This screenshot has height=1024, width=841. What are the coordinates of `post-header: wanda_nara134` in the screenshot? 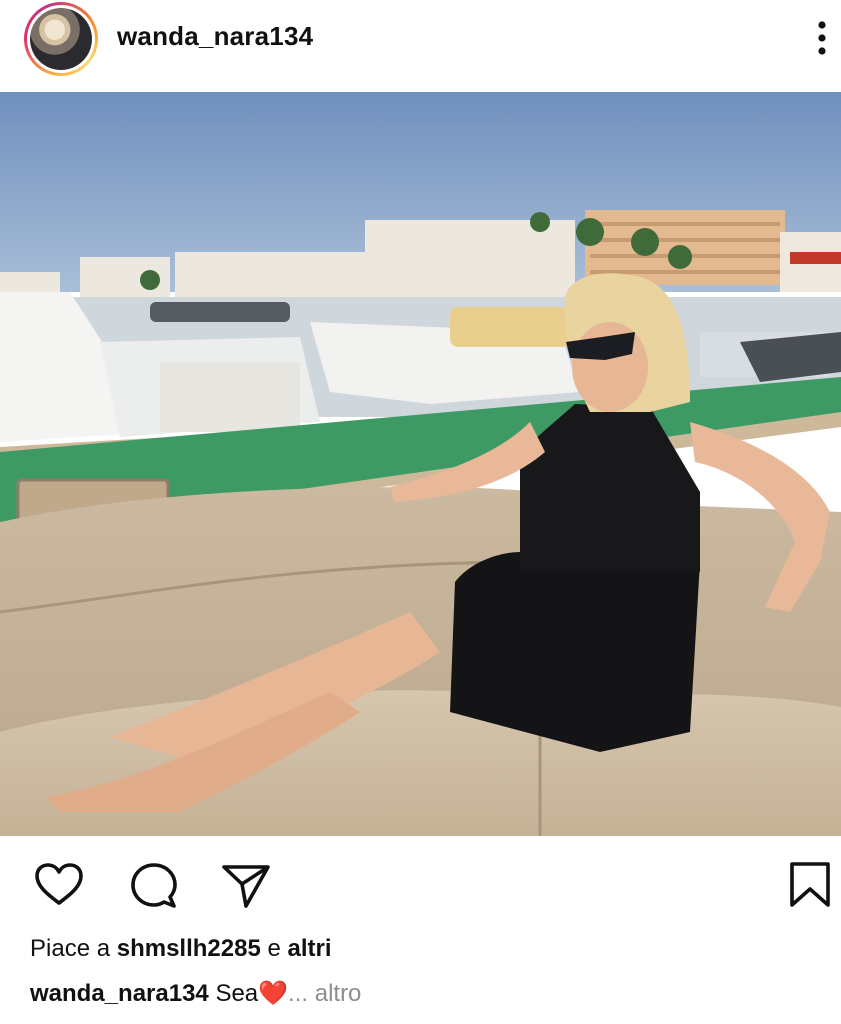 It's located at (420, 46).